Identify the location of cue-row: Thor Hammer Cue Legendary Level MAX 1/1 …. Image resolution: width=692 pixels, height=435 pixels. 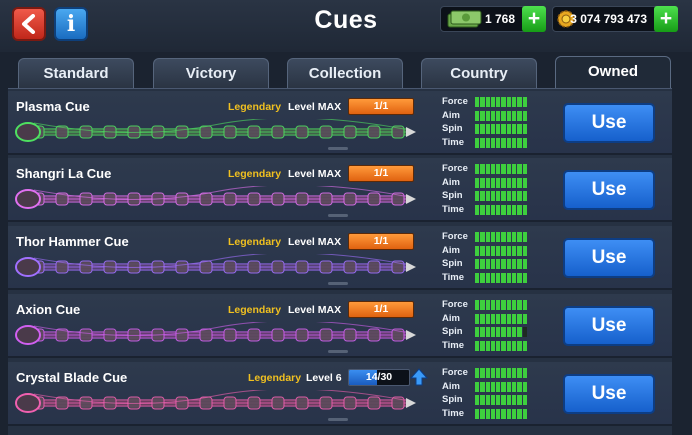
(340, 258).